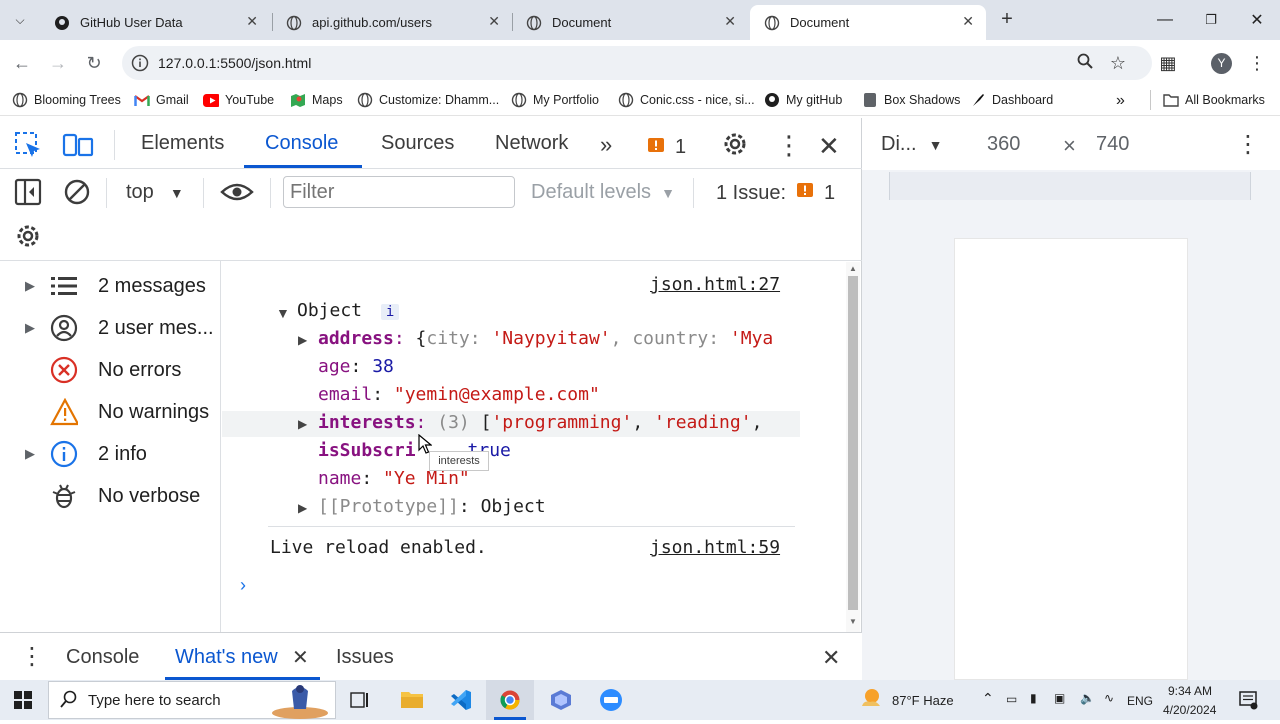 The width and height of the screenshot is (1280, 724). I want to click on property-prototype: [[Prototype]]: Object, so click(432, 506).